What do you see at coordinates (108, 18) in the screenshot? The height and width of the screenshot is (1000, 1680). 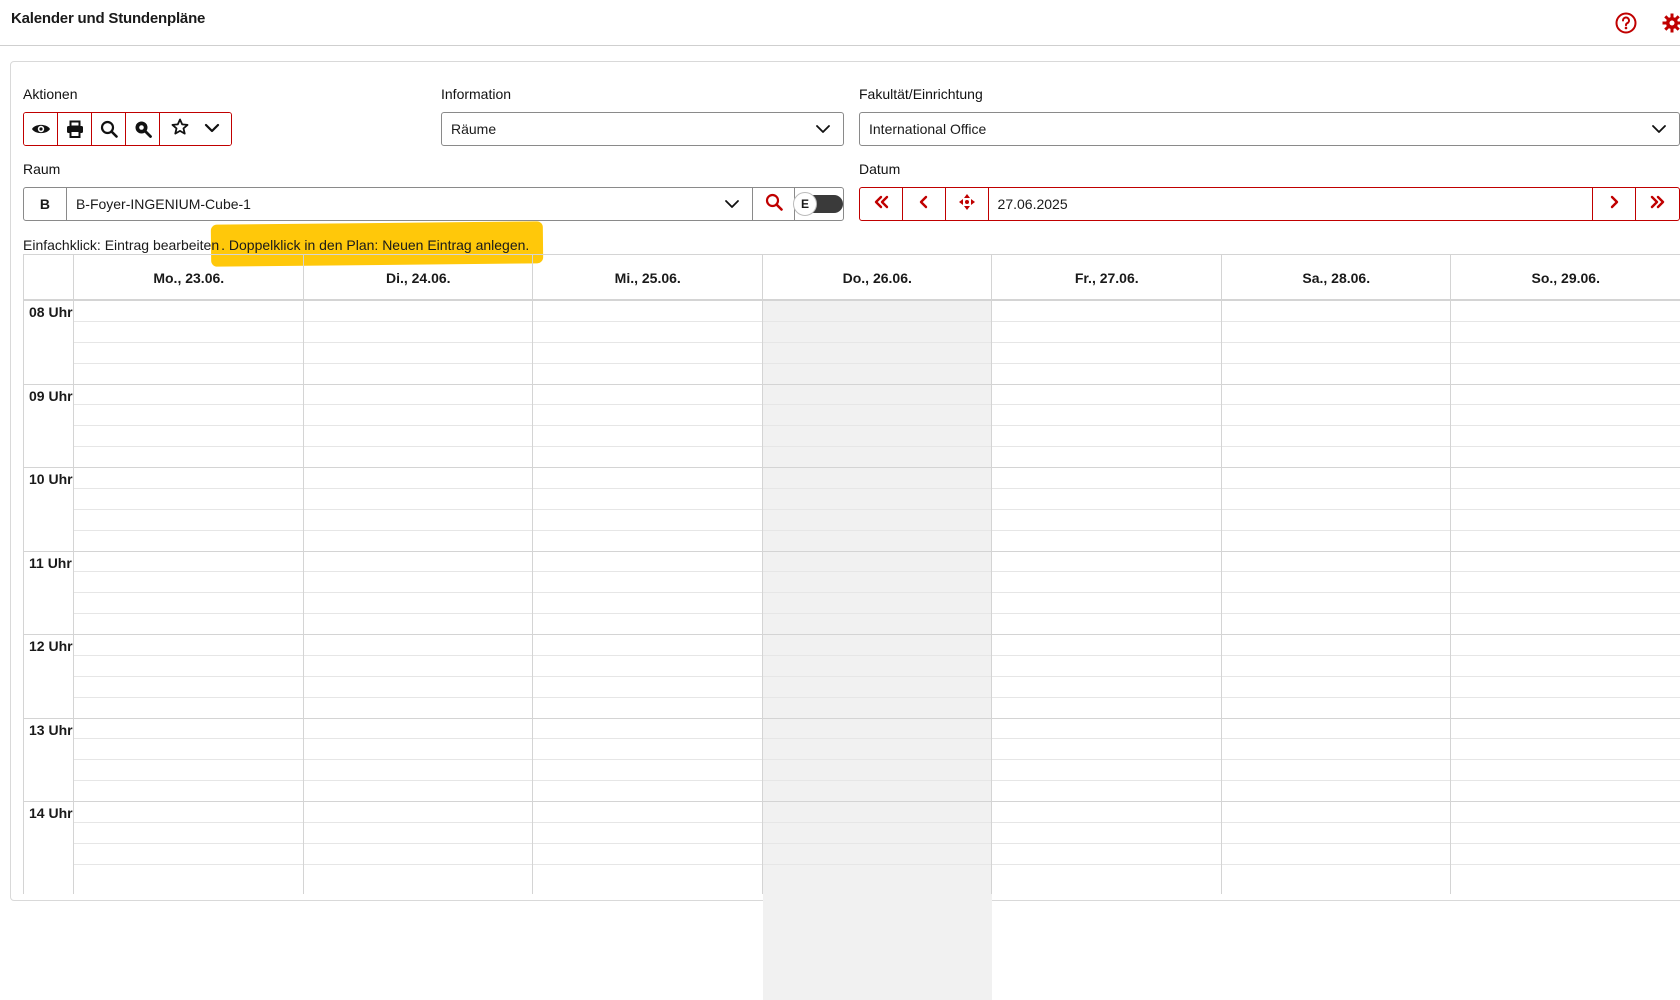 I see `app-title: Kalender und Stundenpläne` at bounding box center [108, 18].